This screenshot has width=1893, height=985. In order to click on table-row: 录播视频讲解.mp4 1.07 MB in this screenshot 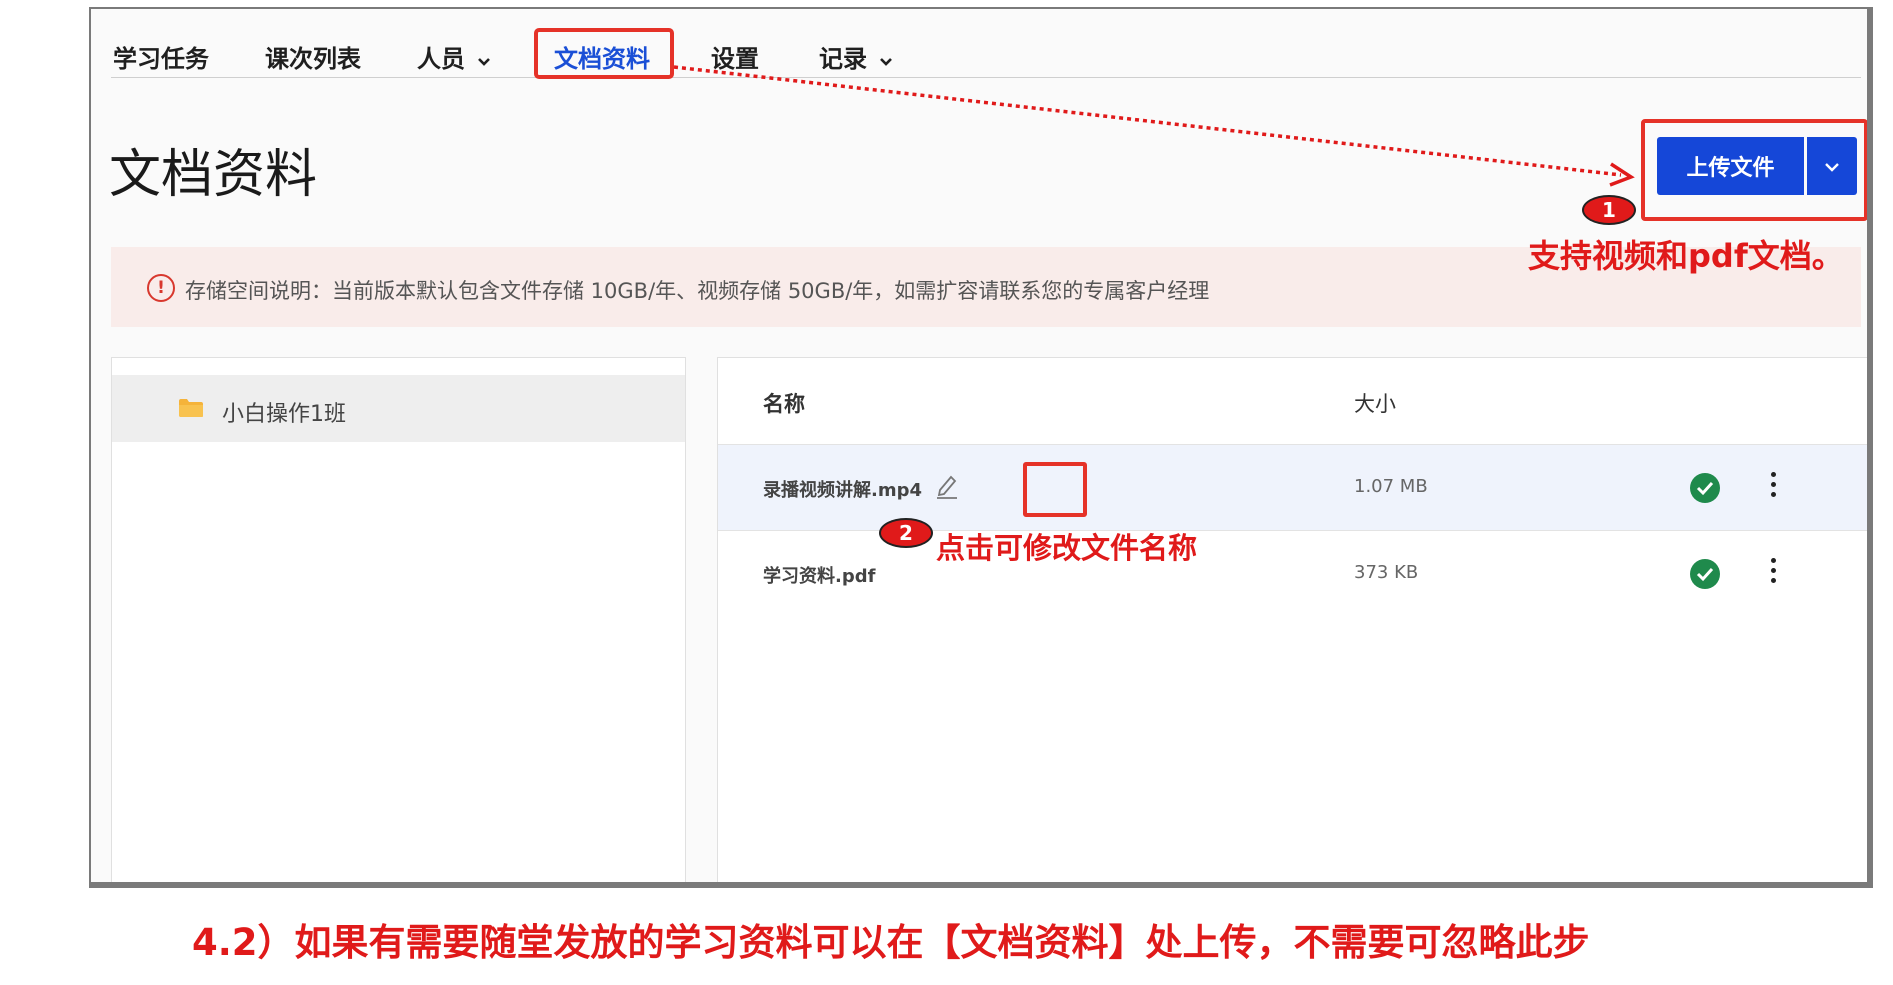, I will do `click(1292, 488)`.